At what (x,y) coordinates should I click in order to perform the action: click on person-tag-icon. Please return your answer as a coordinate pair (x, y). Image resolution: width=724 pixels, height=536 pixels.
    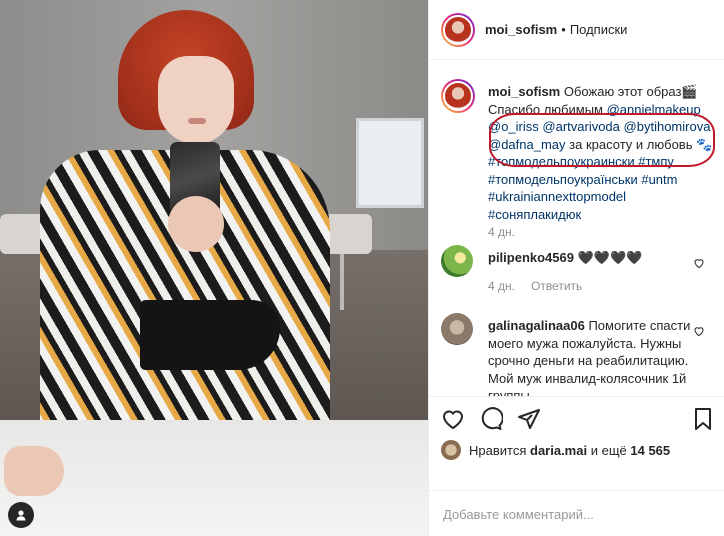
    Looking at the image, I should click on (21, 515).